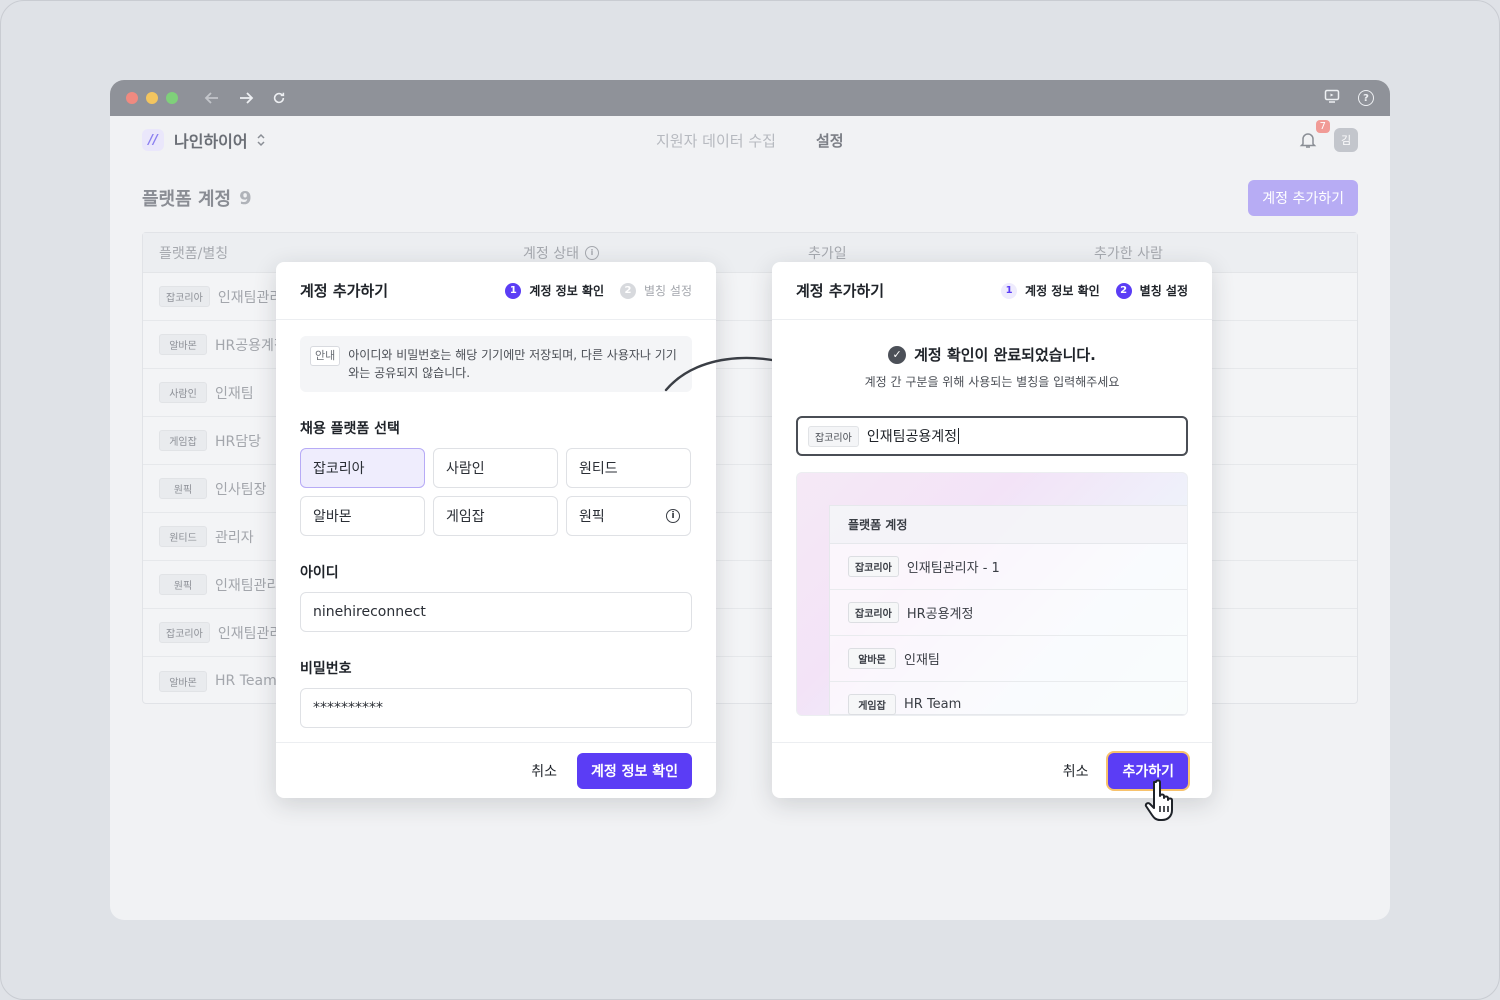  Describe the element at coordinates (193, 253) in the screenshot. I see `column-header-platform: 플랫폼/별칭` at that location.